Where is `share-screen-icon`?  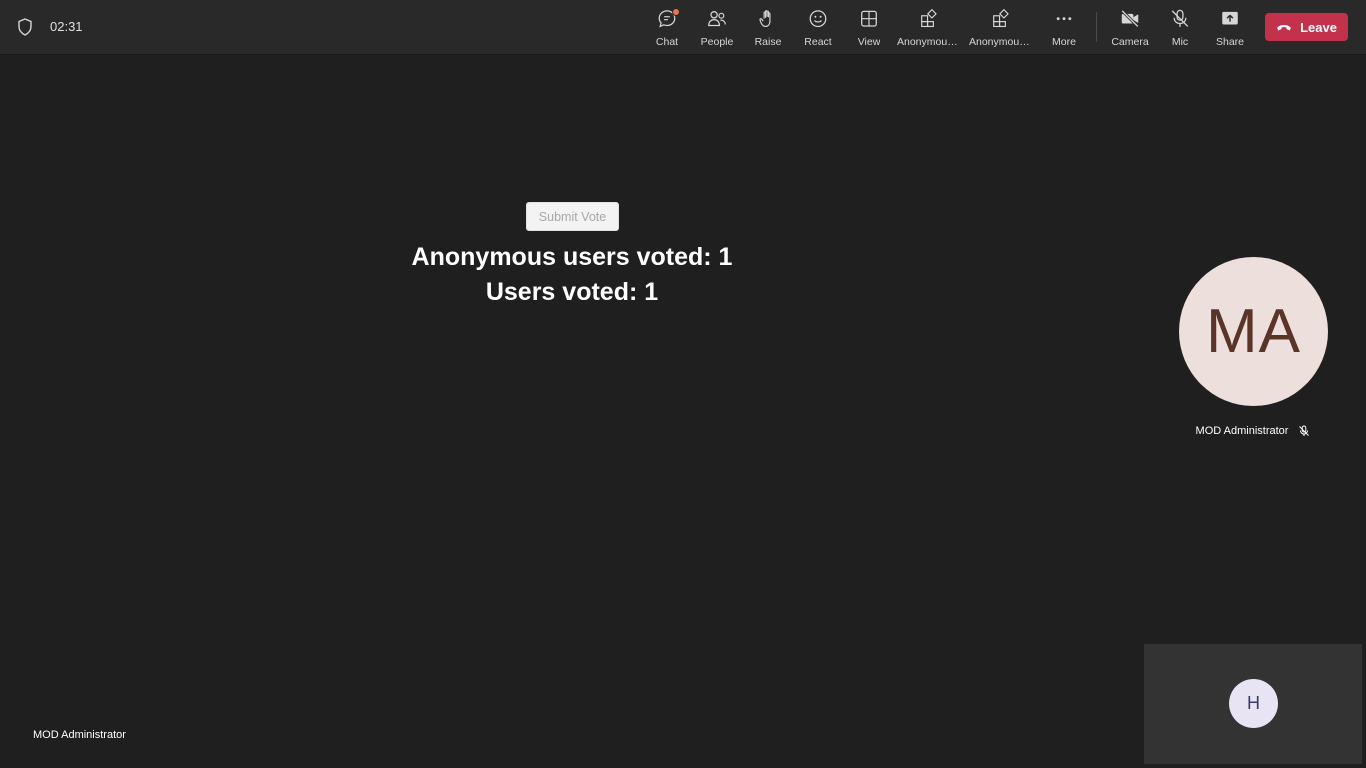
share-screen-icon is located at coordinates (1230, 18).